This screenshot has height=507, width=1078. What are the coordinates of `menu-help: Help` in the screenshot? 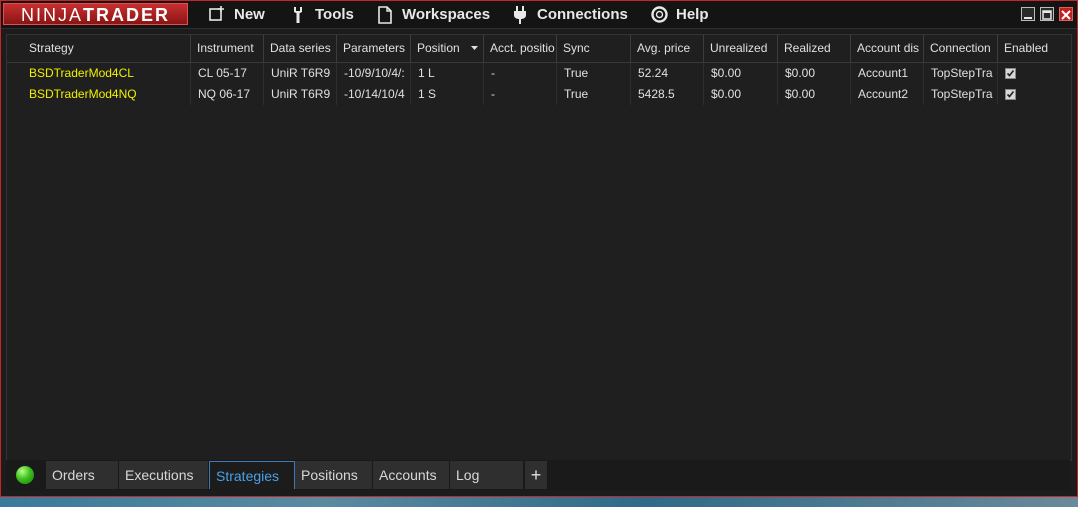 It's located at (683, 14).